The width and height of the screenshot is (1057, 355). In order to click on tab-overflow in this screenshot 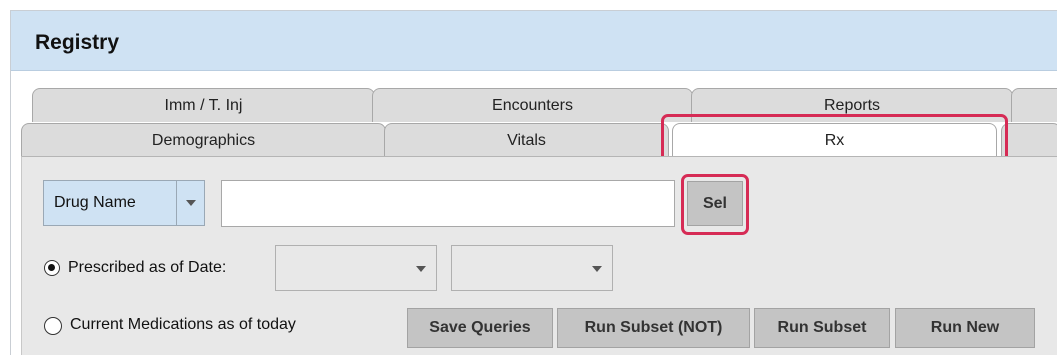, I will do `click(1034, 105)`.